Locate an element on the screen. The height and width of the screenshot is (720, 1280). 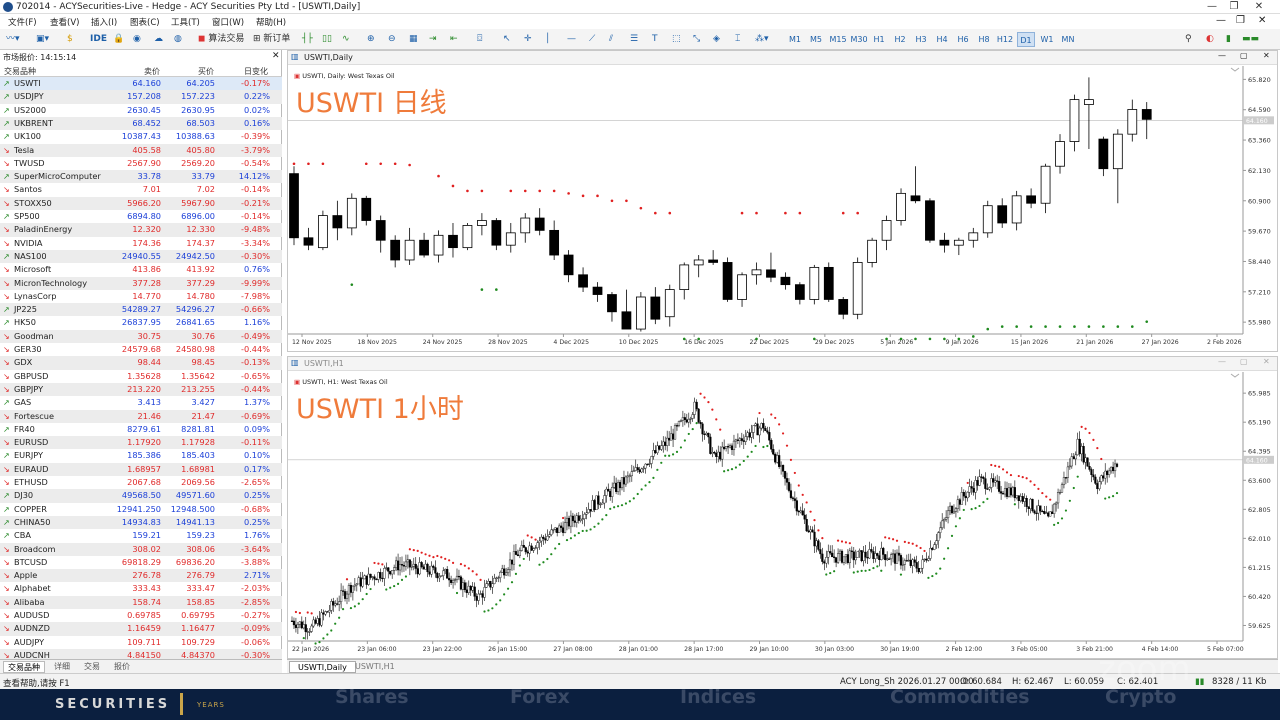
watchlist-row: ↗ DJ30 49568.50 49571.60 0.25% is located at coordinates (141, 496).